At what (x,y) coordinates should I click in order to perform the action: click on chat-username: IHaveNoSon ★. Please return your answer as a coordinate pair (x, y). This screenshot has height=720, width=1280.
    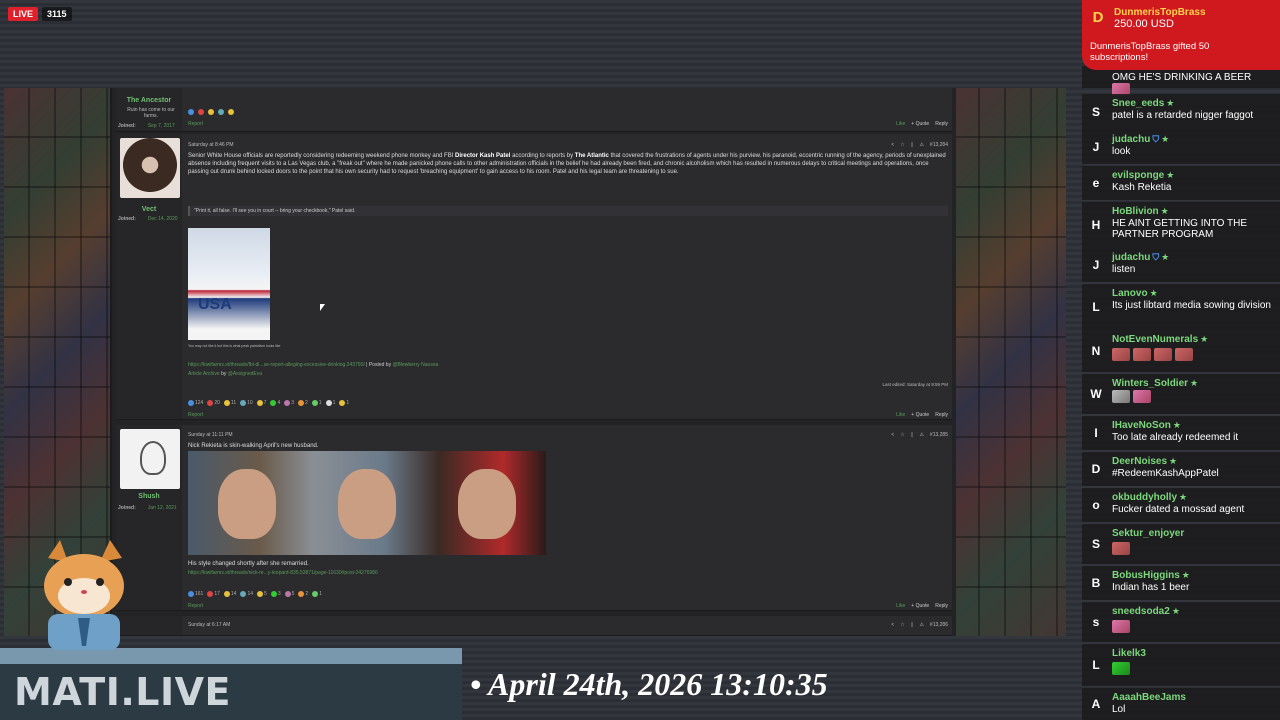
    Looking at the image, I should click on (1146, 425).